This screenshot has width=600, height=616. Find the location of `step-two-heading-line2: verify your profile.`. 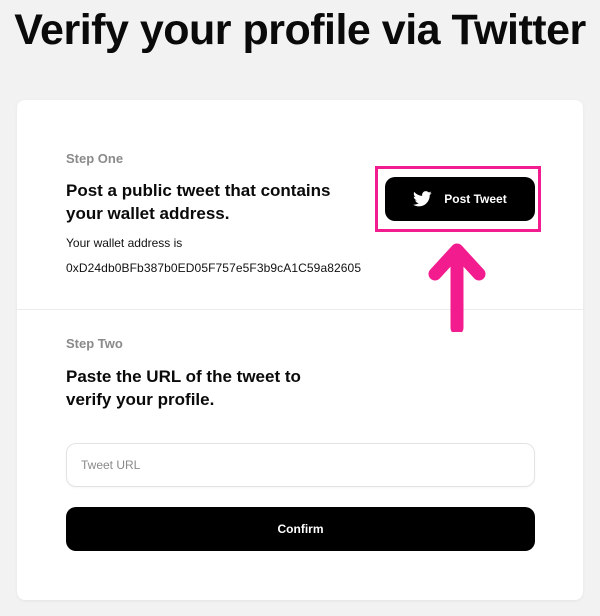

step-two-heading-line2: verify your profile. is located at coordinates (140, 399).